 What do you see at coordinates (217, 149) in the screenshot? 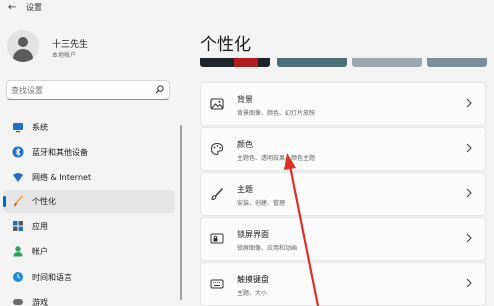
I see `palette-icon` at bounding box center [217, 149].